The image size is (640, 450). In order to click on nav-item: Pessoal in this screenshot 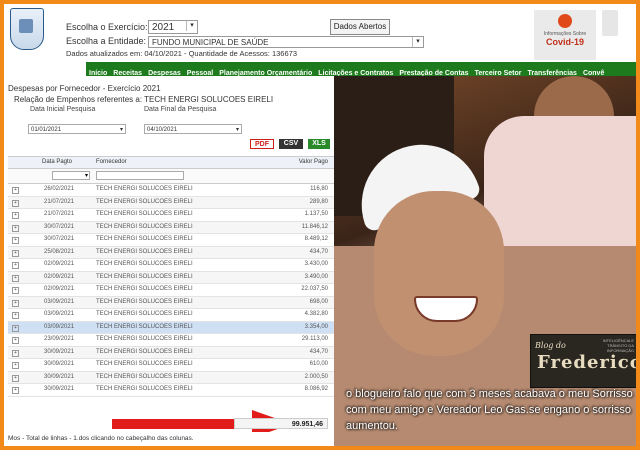, I will do `click(200, 71)`.